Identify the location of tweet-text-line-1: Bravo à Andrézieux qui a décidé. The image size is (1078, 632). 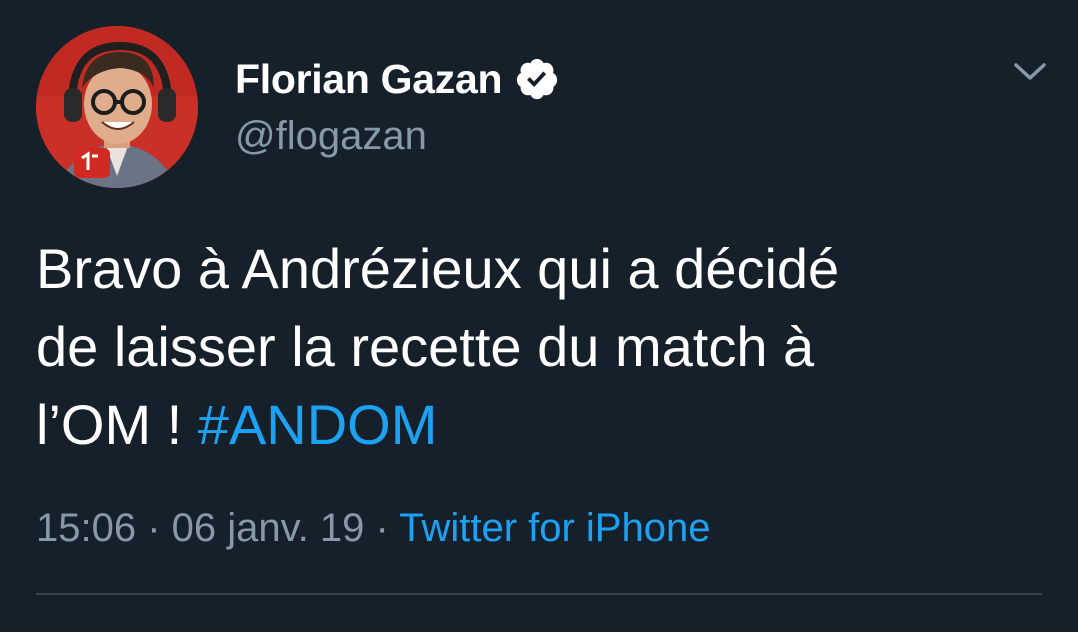
(438, 268).